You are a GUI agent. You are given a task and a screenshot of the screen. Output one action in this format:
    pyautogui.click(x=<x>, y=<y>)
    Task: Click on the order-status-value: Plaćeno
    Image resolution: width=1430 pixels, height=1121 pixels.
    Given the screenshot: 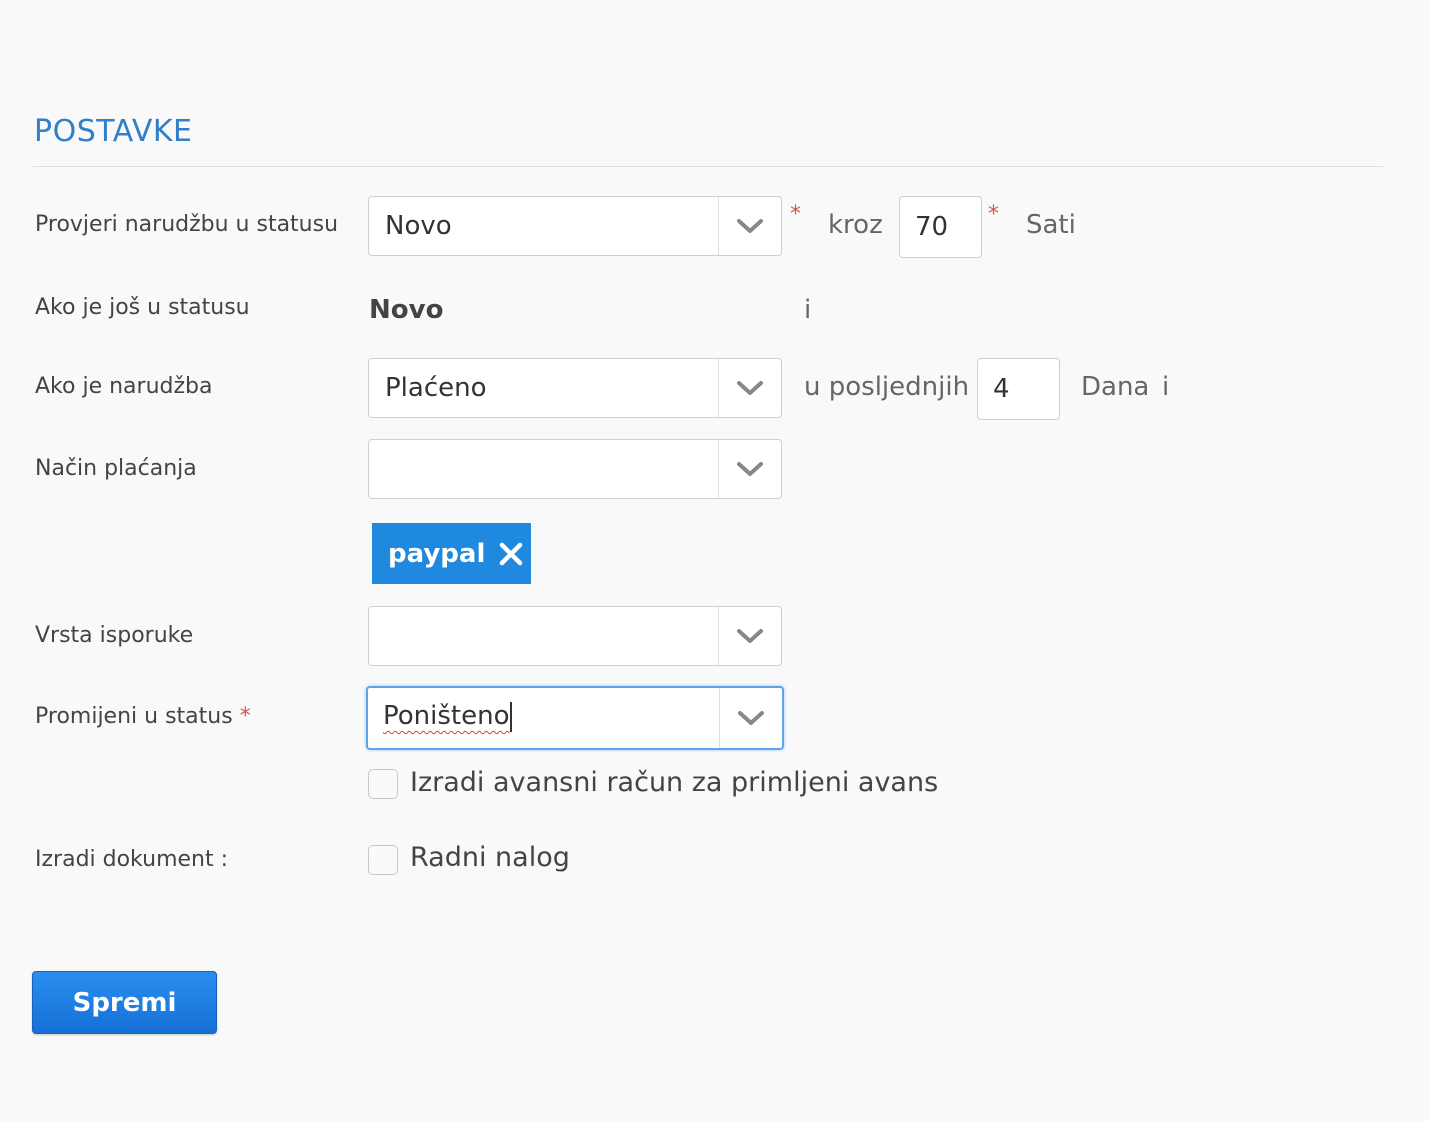 What is the action you would take?
    pyautogui.click(x=436, y=388)
    